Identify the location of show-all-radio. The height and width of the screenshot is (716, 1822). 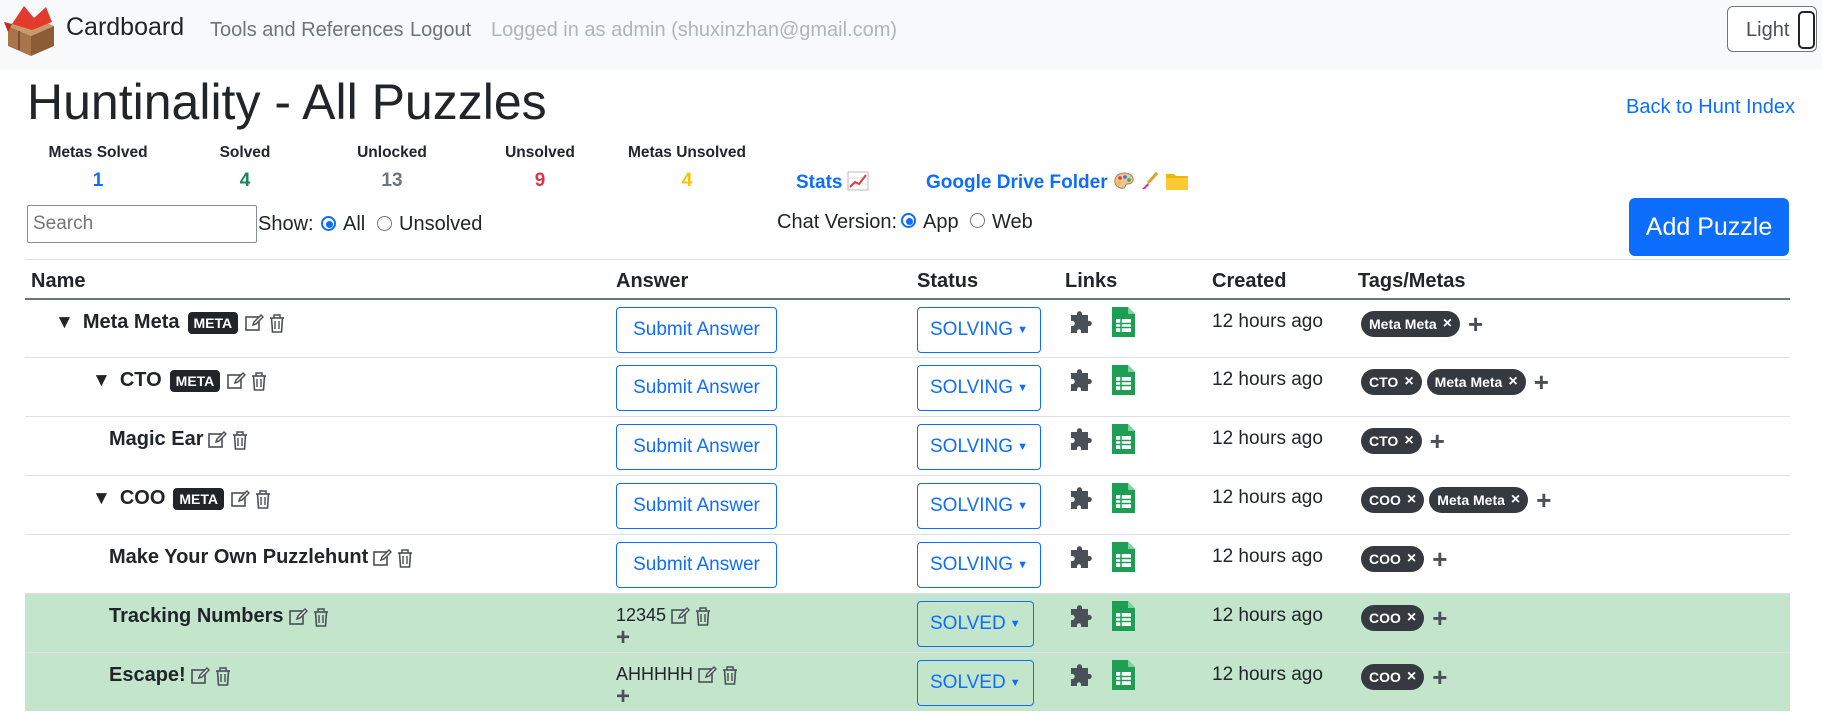
(328, 223).